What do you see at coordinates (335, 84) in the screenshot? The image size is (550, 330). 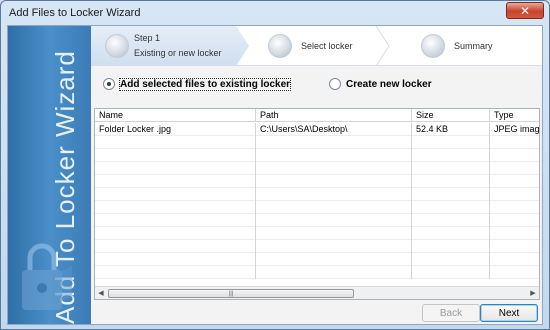 I see `radio-unchecked-icon` at bounding box center [335, 84].